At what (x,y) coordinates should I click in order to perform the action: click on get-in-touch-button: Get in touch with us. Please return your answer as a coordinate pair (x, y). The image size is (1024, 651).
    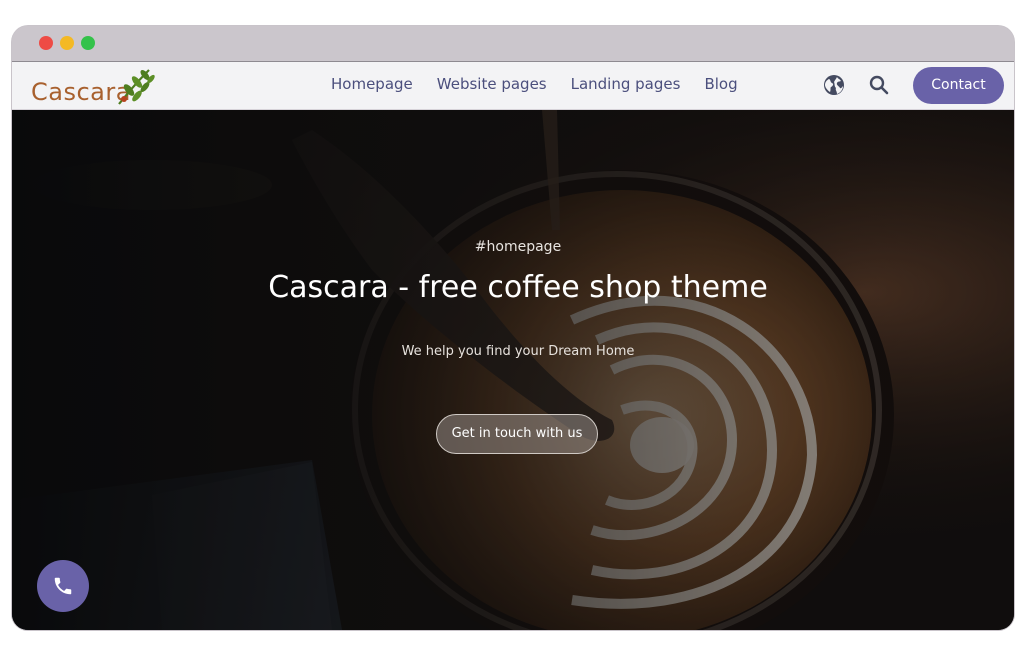
    Looking at the image, I should click on (517, 434).